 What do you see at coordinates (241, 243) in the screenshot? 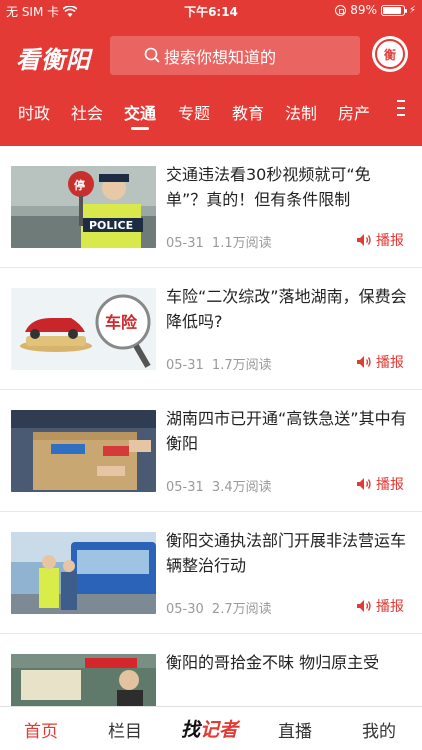
I see `news-views: 1.1万阅读` at bounding box center [241, 243].